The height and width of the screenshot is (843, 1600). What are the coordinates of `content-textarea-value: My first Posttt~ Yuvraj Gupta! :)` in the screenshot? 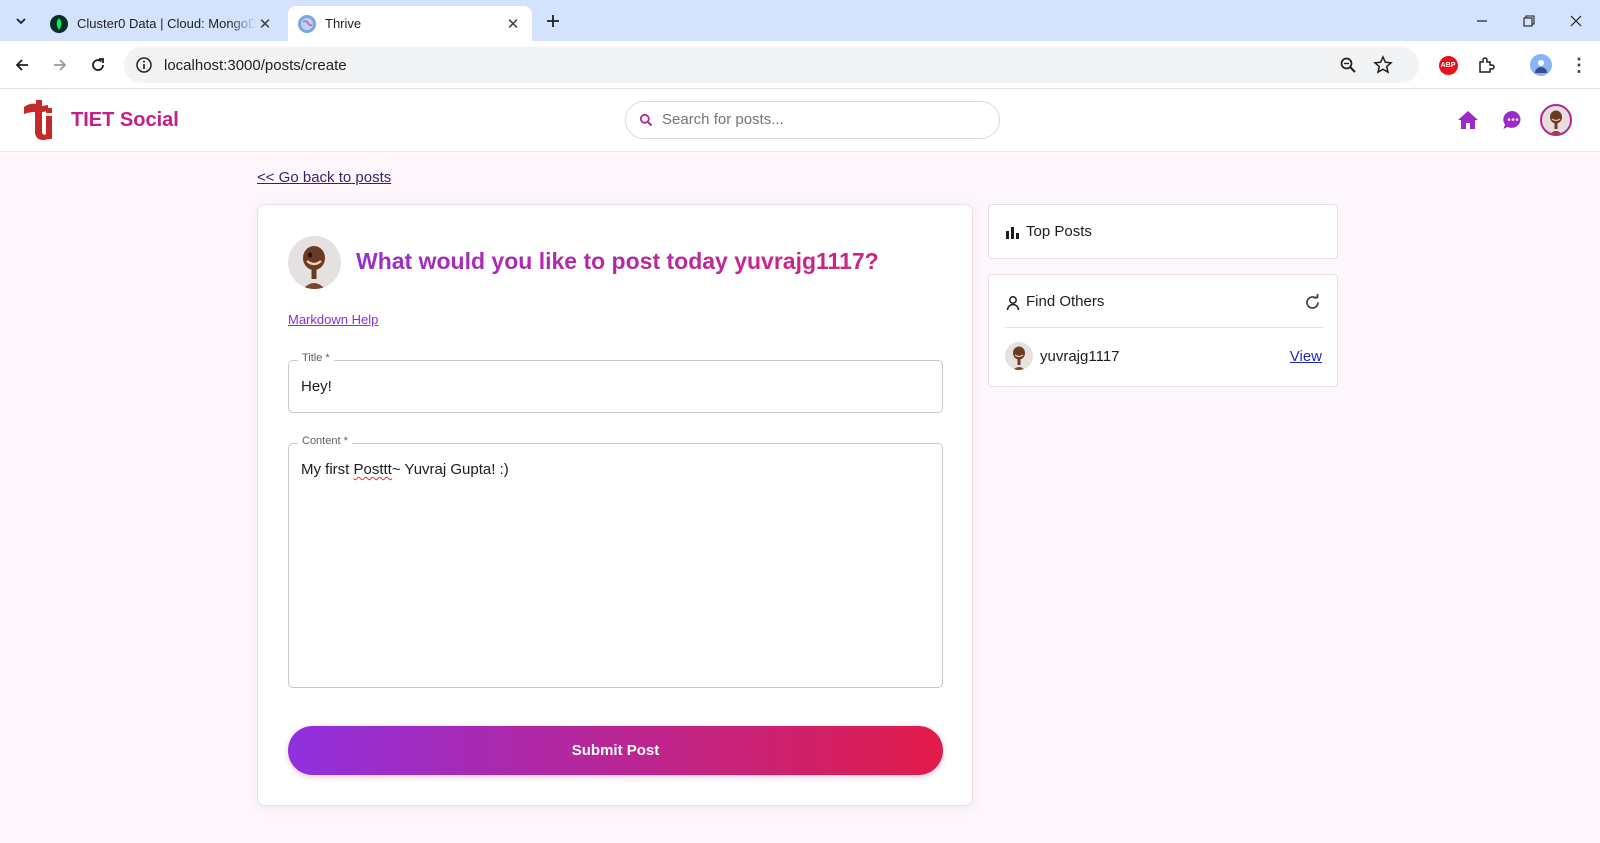 It's located at (405, 469).